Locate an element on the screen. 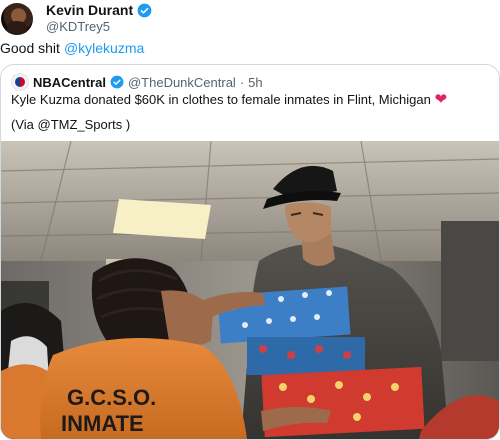  tweet-text: Good shit @kylekuzma is located at coordinates (72, 48).